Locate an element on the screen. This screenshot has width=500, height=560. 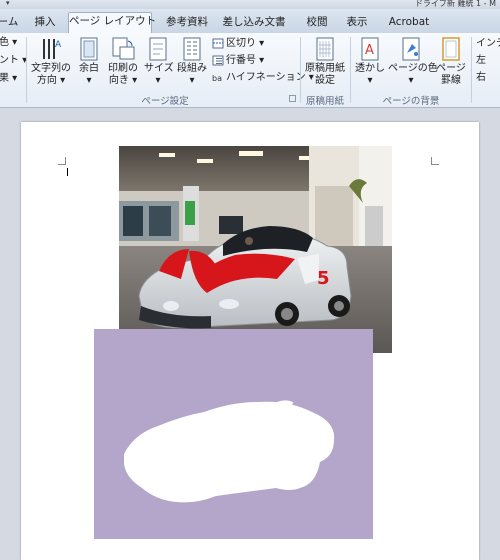
hyphenation-button: ba ハイフネーション ▾ is located at coordinates (263, 77).